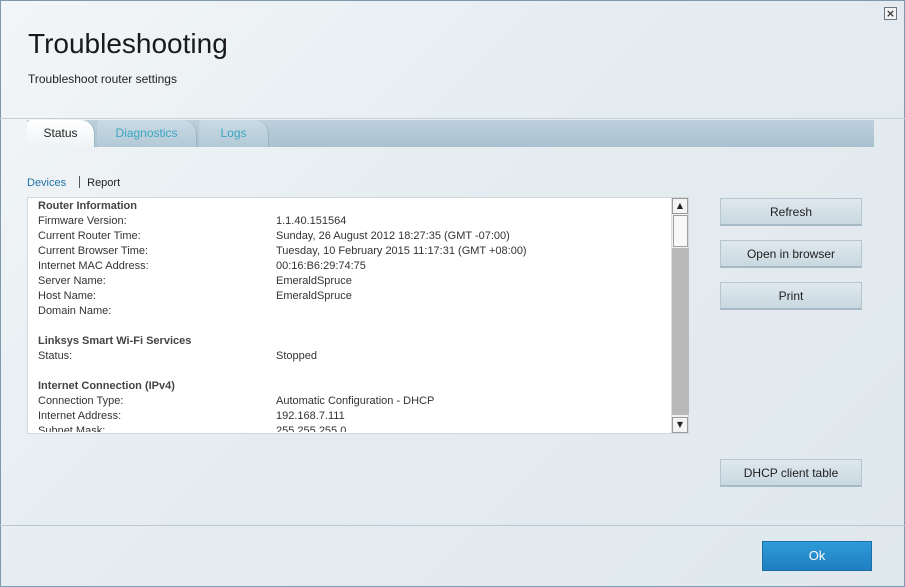 Image resolution: width=905 pixels, height=587 pixels. Describe the element at coordinates (450, 133) in the screenshot. I see `tab-bar: Status Diagnostics Logs` at that location.